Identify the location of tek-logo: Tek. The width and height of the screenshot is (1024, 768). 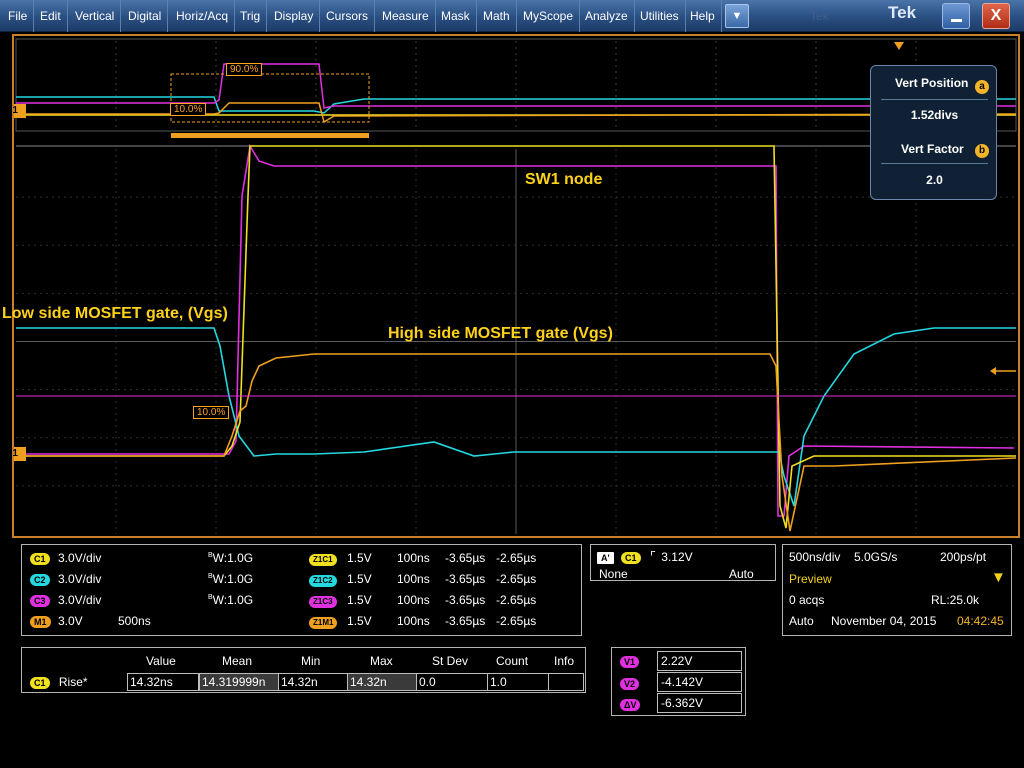
(902, 12).